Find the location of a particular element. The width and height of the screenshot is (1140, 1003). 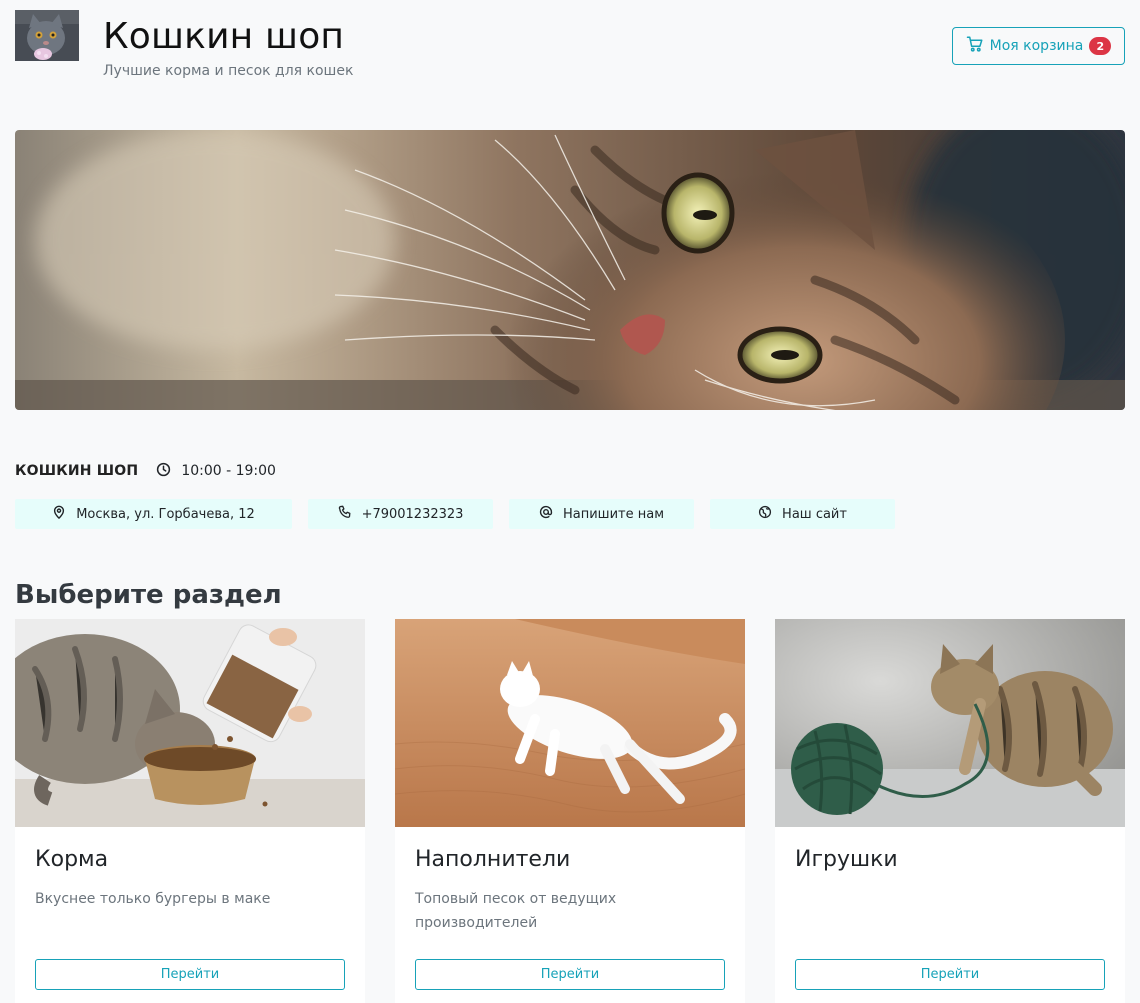

logo-cat-avatar is located at coordinates (47, 35).